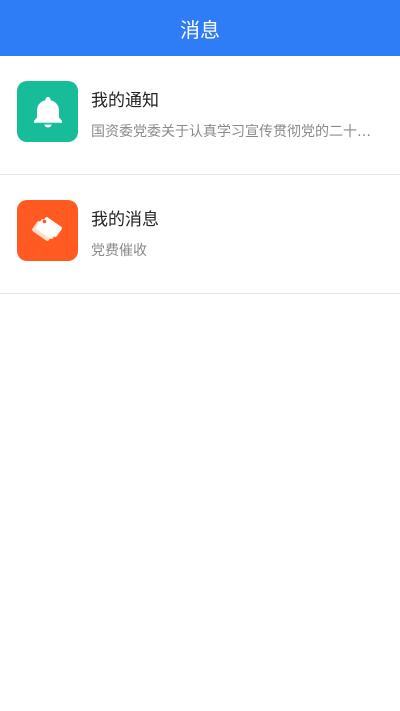 This screenshot has width=400, height=711. What do you see at coordinates (119, 251) in the screenshot?
I see `message-preview: 党费催收` at bounding box center [119, 251].